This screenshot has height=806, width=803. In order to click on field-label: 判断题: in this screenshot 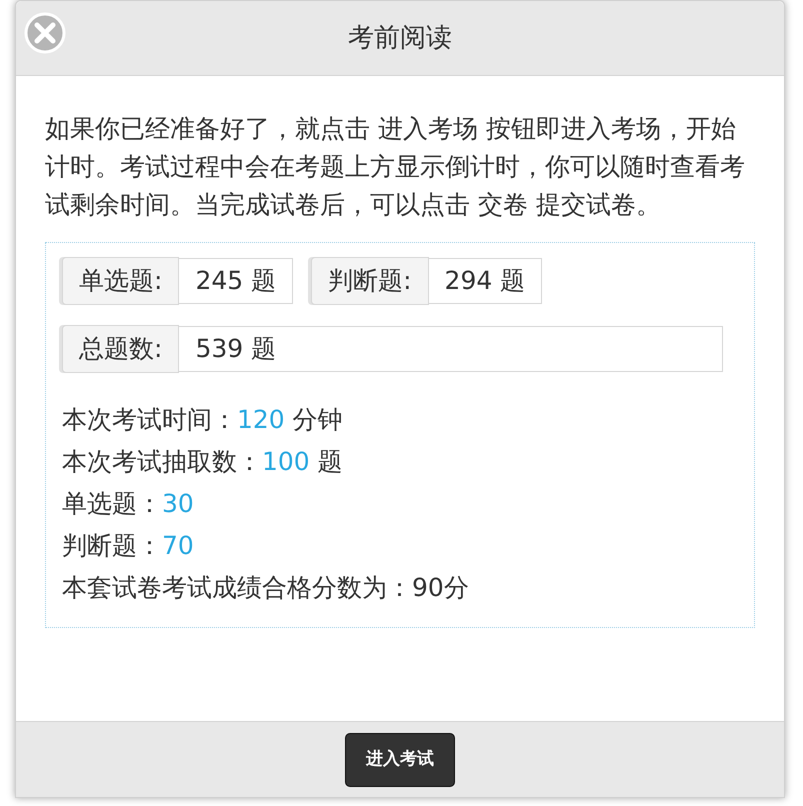, I will do `click(370, 281)`.